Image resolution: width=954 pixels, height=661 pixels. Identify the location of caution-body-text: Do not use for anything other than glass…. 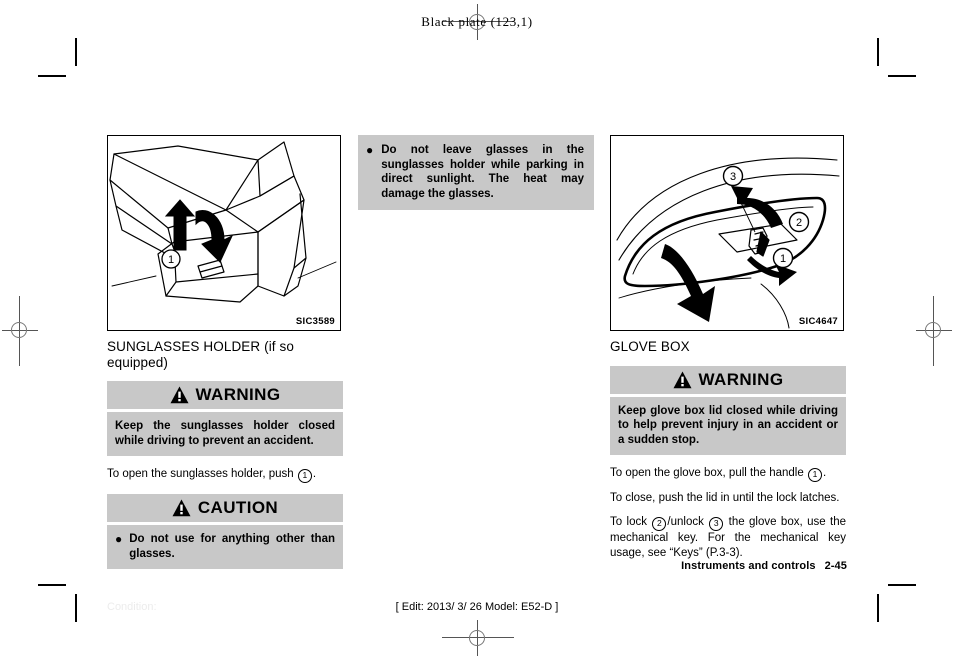
(232, 546).